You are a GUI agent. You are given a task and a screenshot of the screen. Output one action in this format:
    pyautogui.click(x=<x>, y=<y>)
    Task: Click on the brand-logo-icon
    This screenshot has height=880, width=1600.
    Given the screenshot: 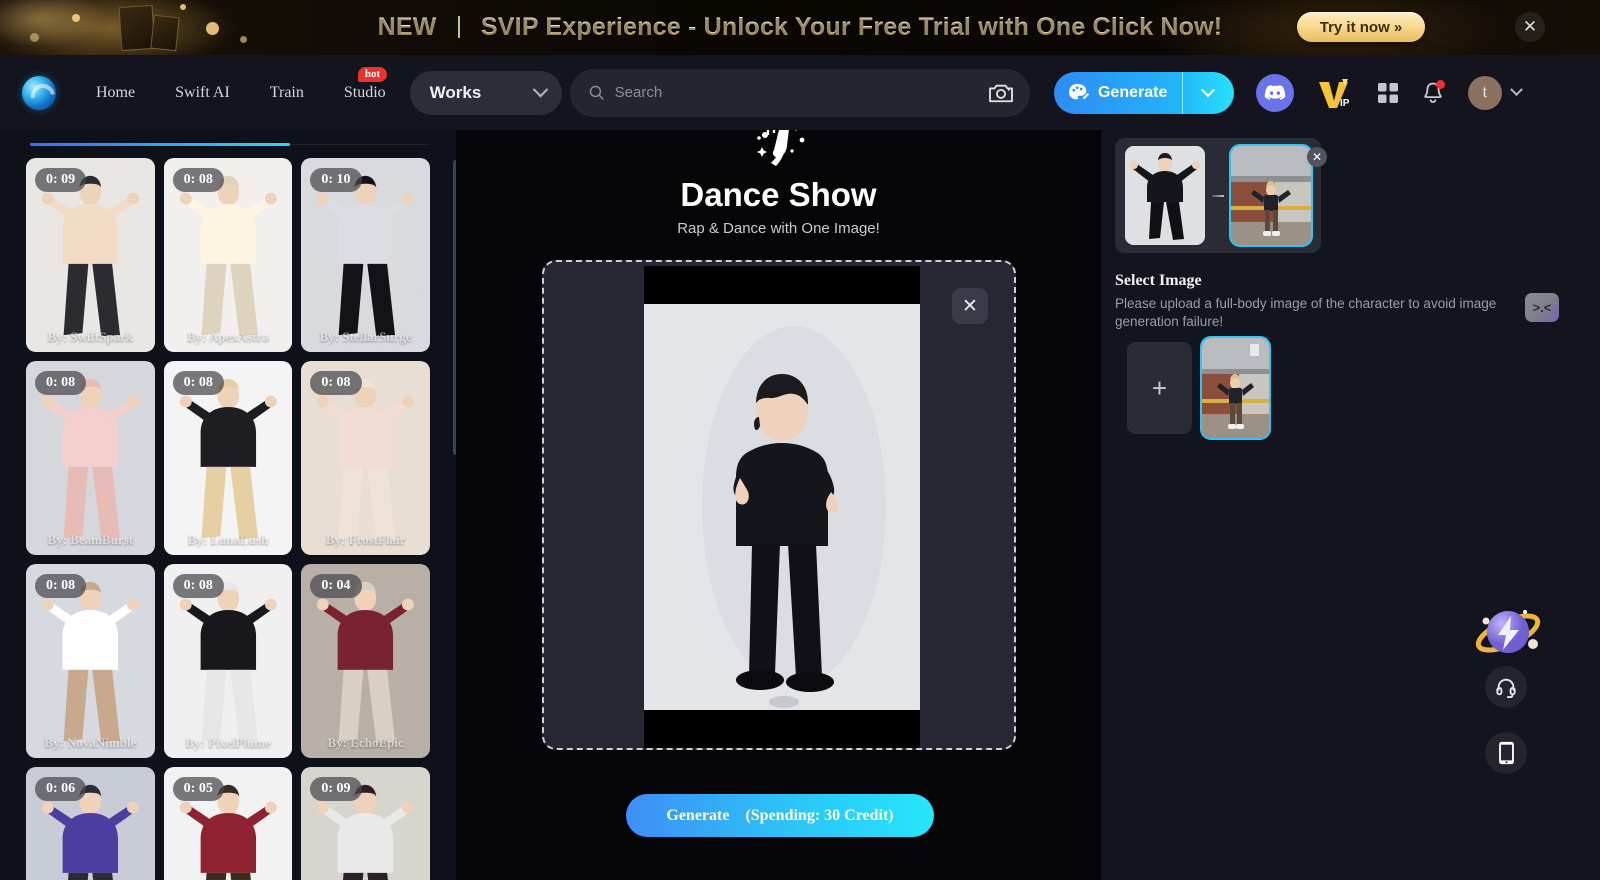 What is the action you would take?
    pyautogui.click(x=39, y=92)
    